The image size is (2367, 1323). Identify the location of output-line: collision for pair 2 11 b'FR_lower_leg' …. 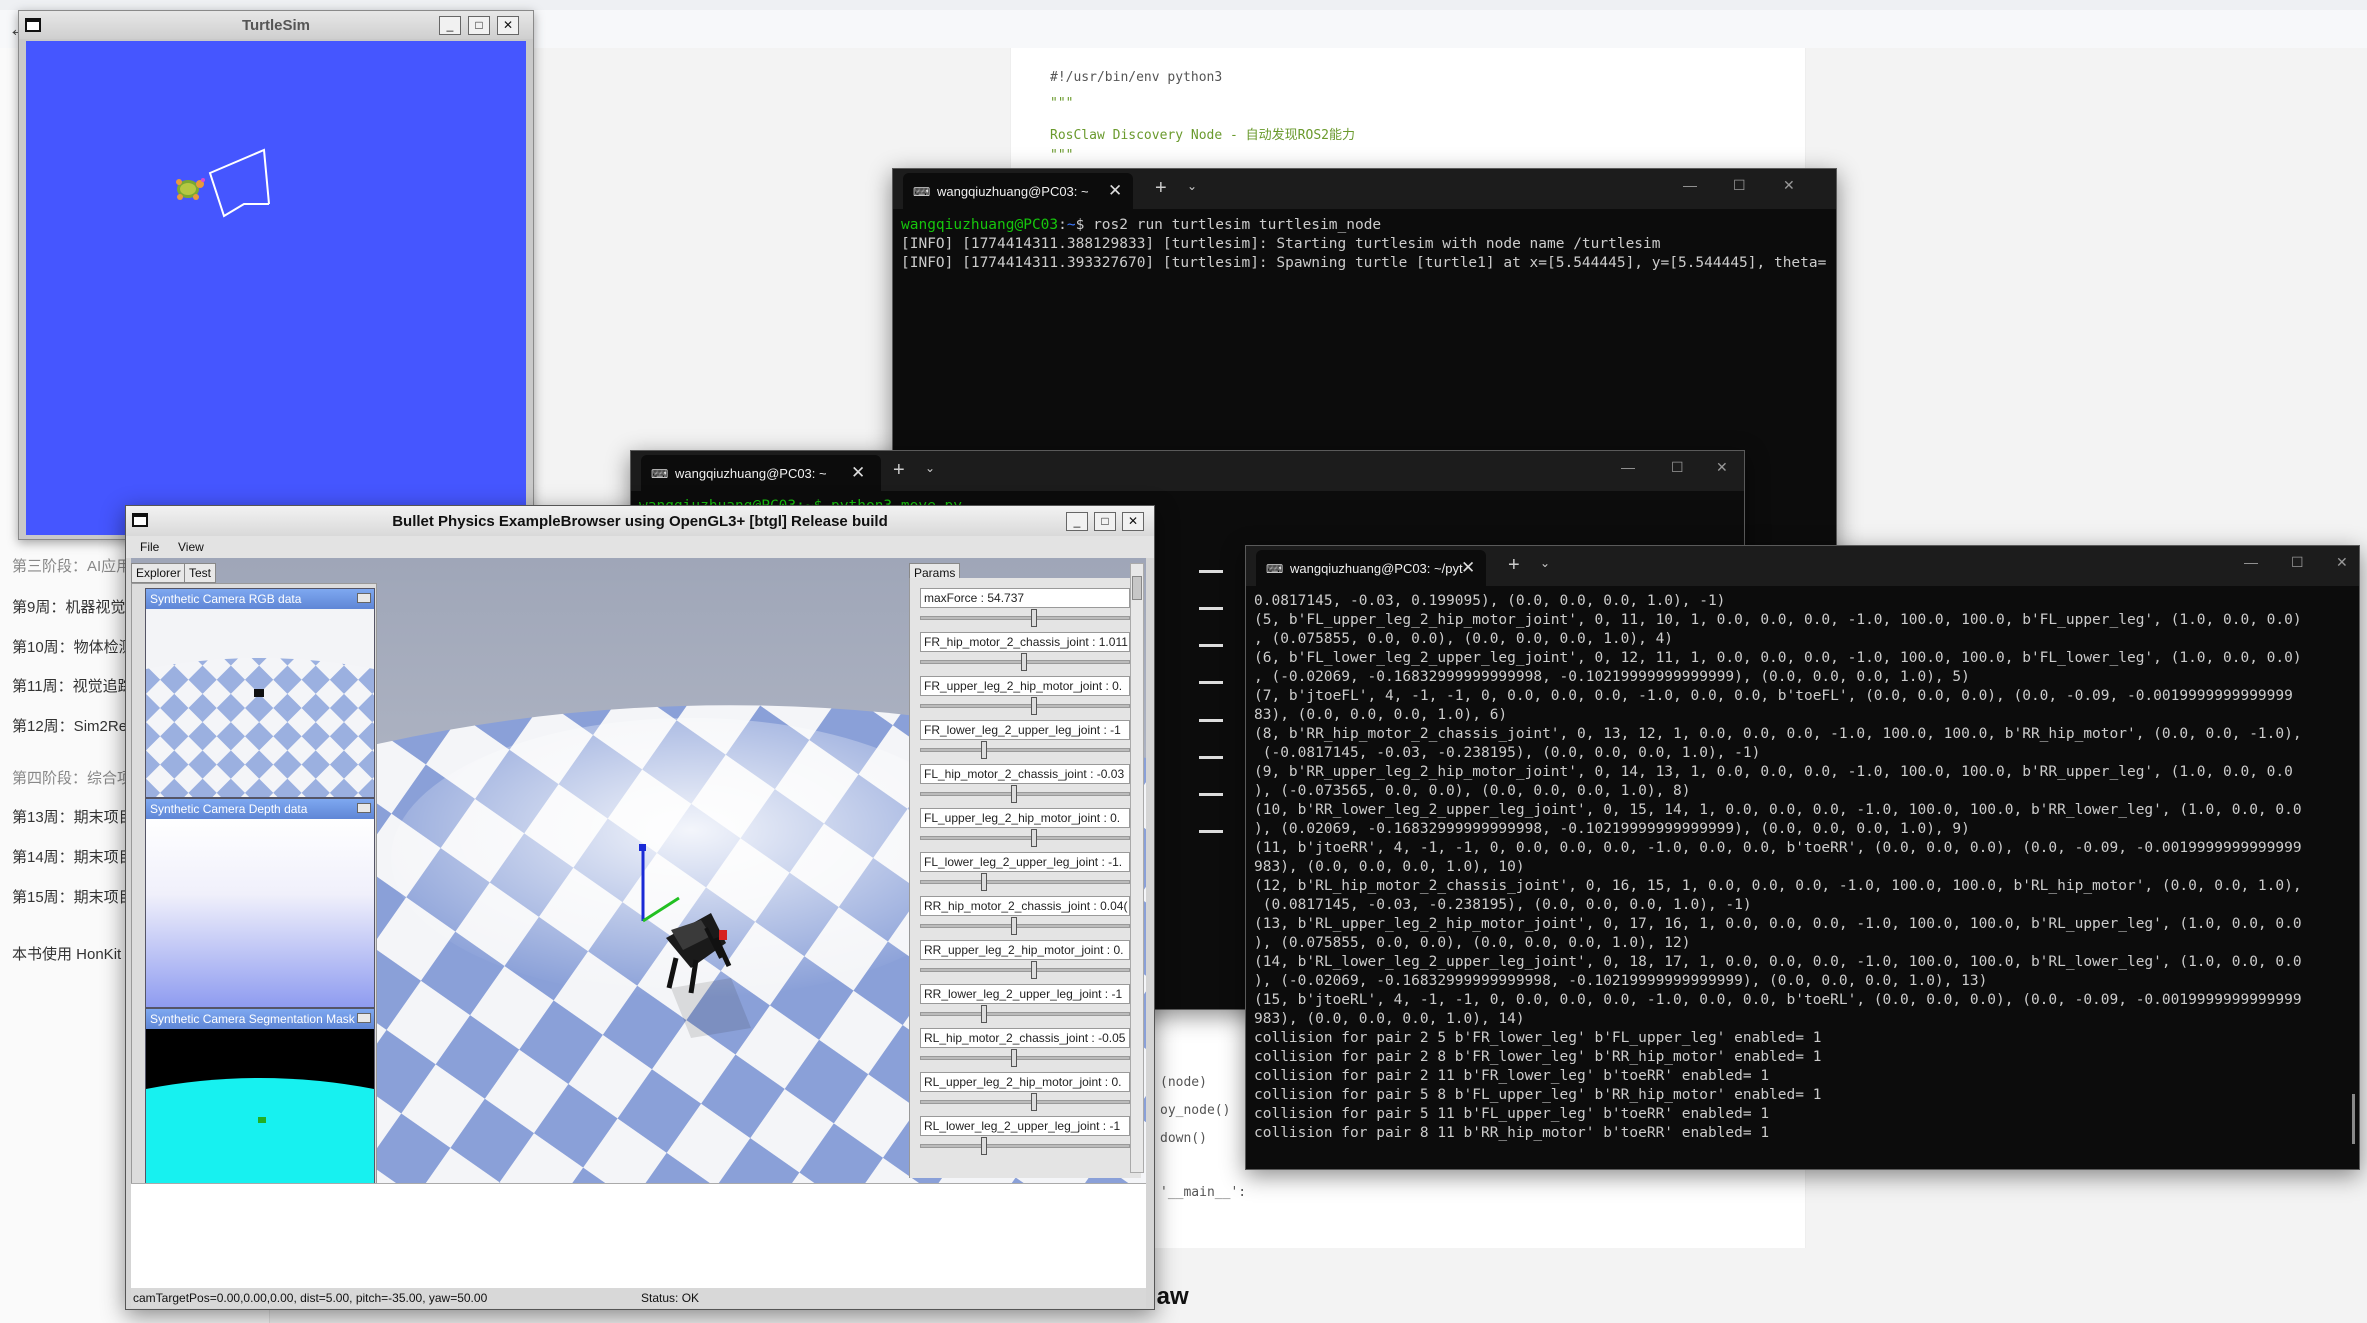
(1512, 1076).